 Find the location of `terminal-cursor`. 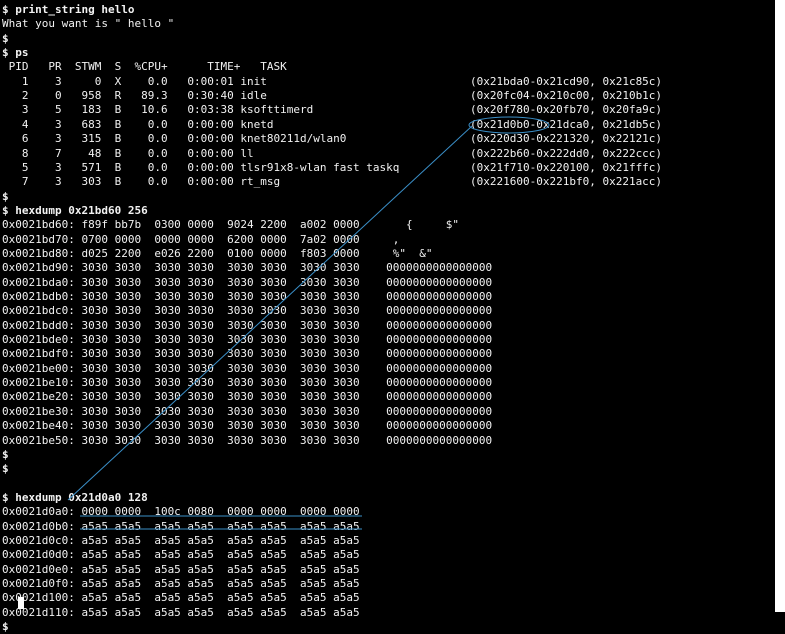

terminal-cursor is located at coordinates (21, 603).